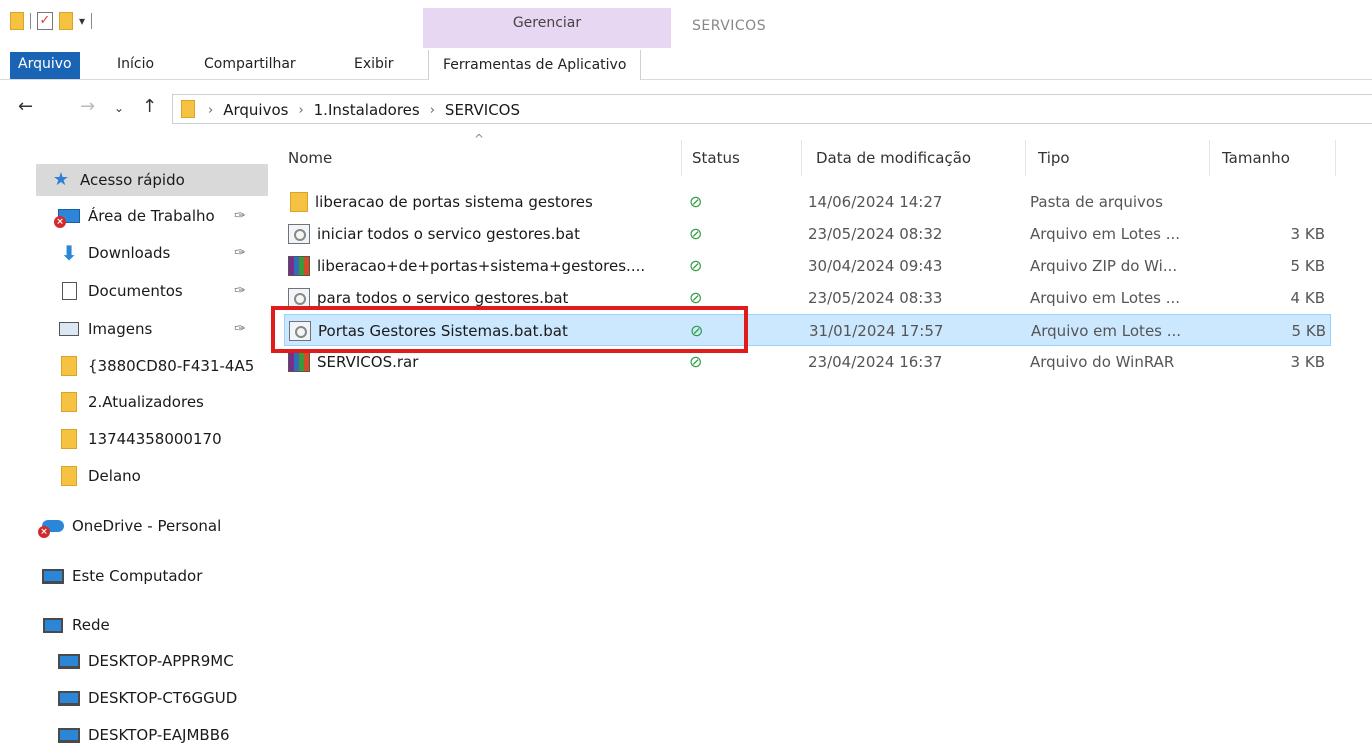 The width and height of the screenshot is (1372, 744). Describe the element at coordinates (158, 366) in the screenshot. I see `nav-item-guid-folder: {3880CD80-F431-4A5` at that location.